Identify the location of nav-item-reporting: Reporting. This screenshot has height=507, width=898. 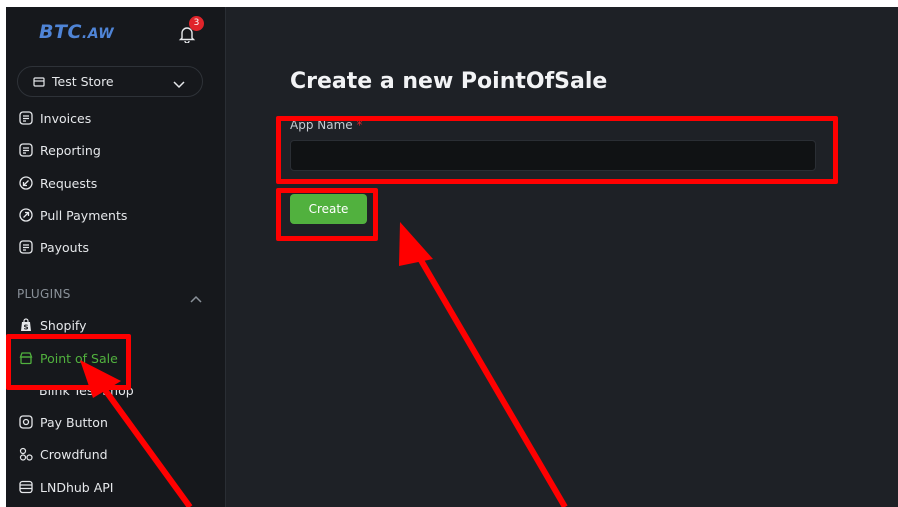
(60, 150).